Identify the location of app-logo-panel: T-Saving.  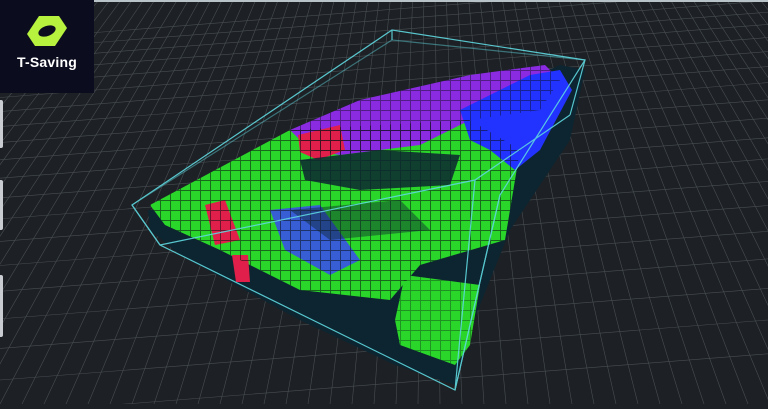
(47, 46).